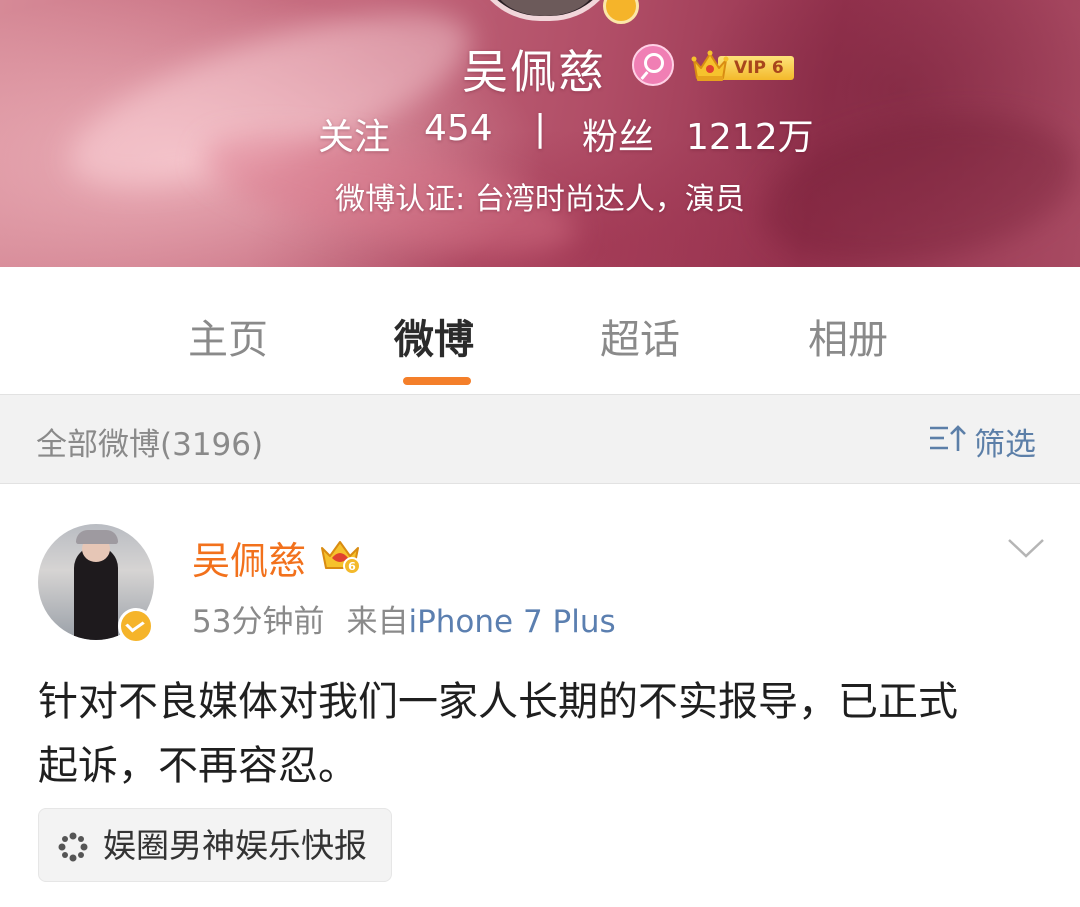 This screenshot has height=907, width=1080. Describe the element at coordinates (540, 331) in the screenshot. I see `profile-tabs: 主页 微博 超话 相册` at that location.